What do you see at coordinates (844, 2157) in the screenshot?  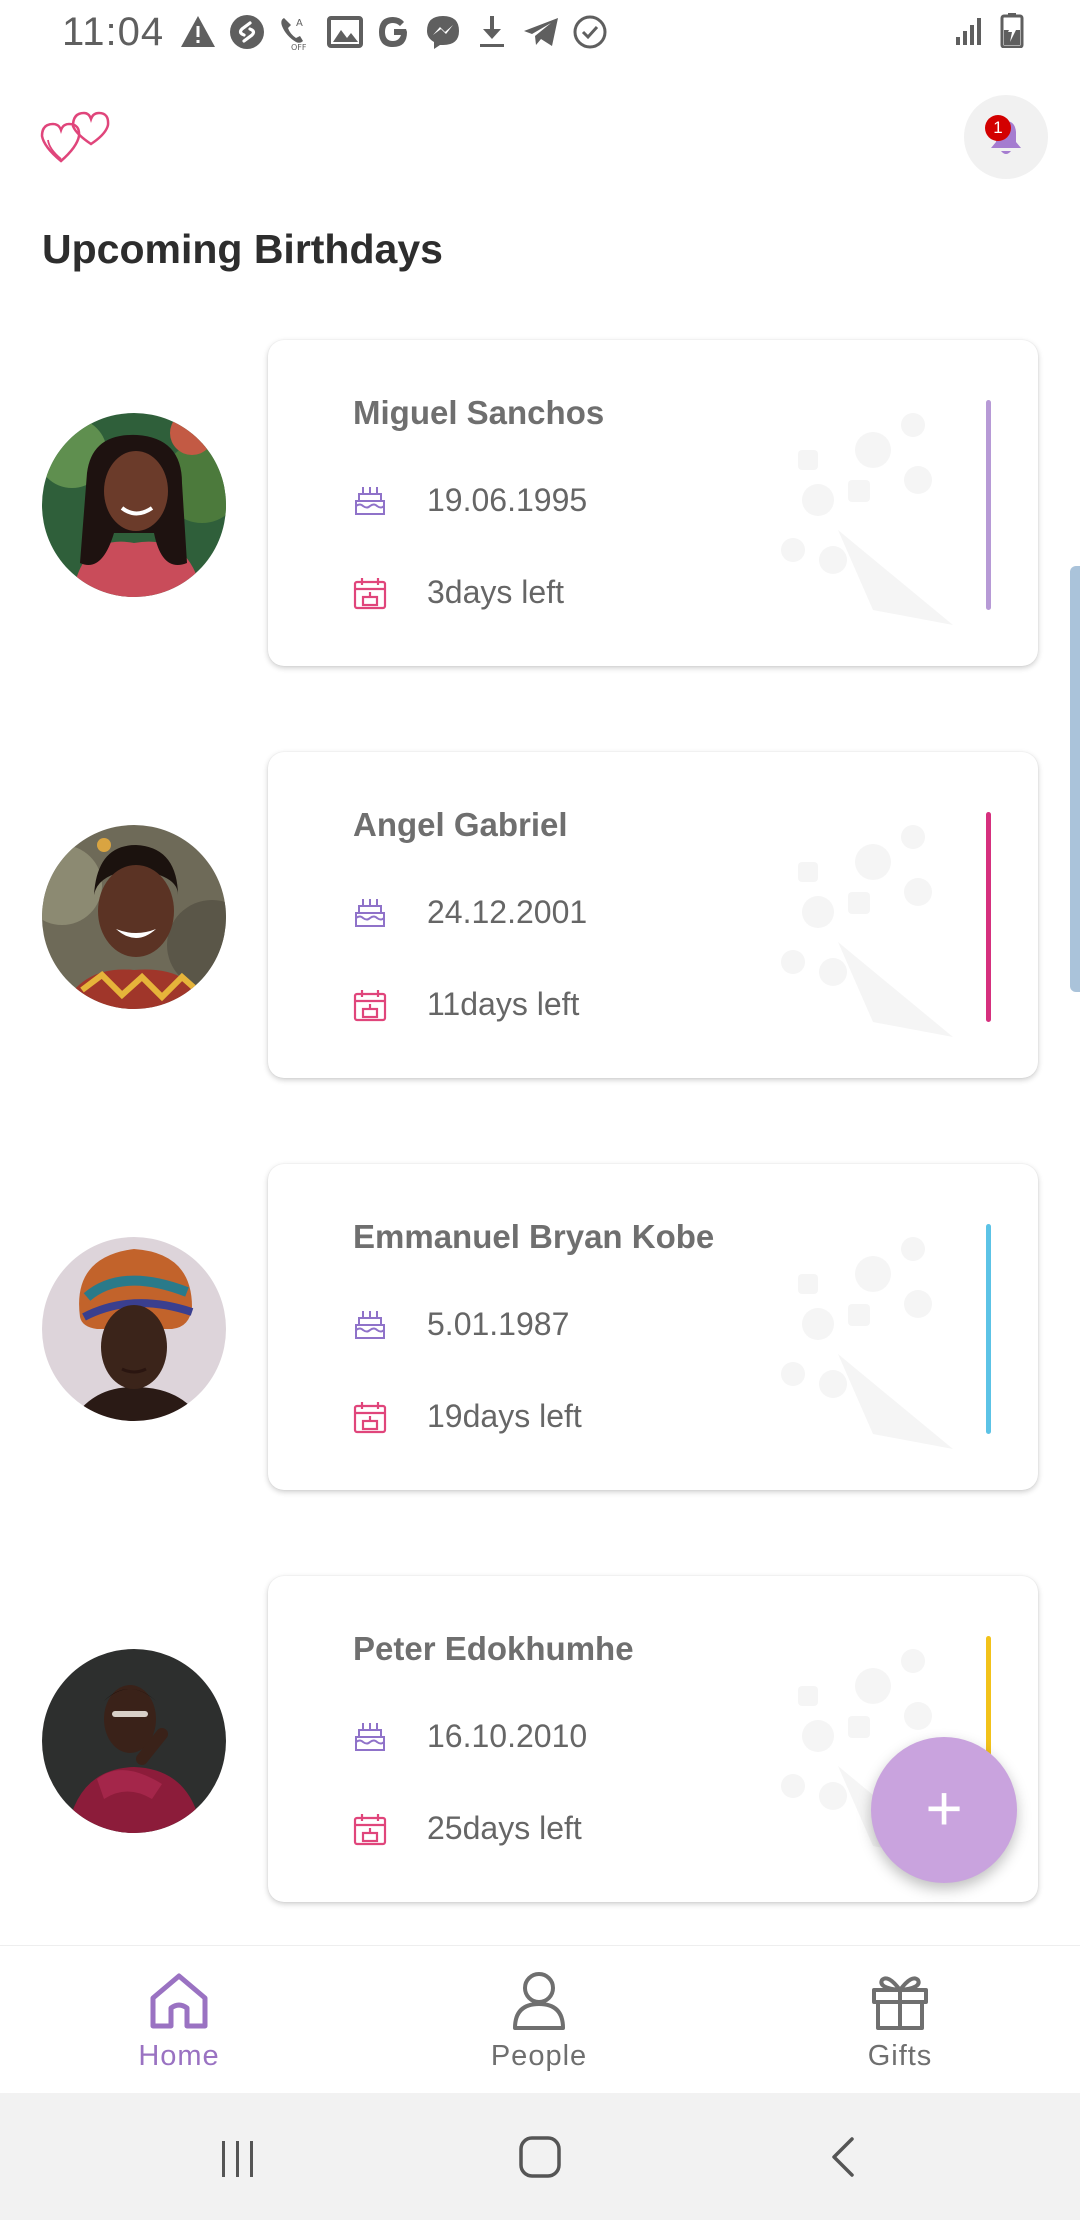 I see `back-icon` at bounding box center [844, 2157].